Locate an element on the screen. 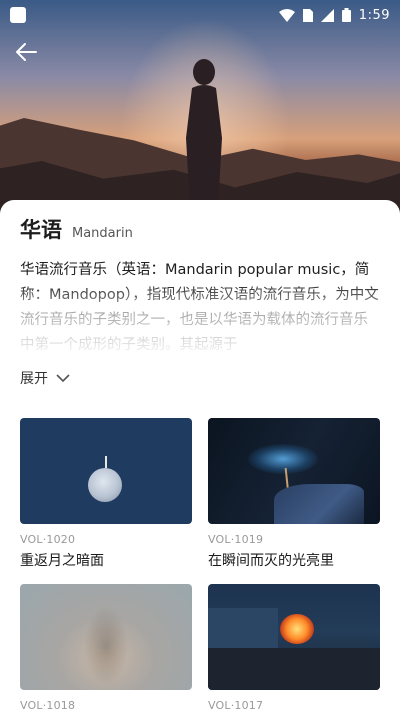 This screenshot has width=400, height=713. status-bar: 1:59 is located at coordinates (200, 15).